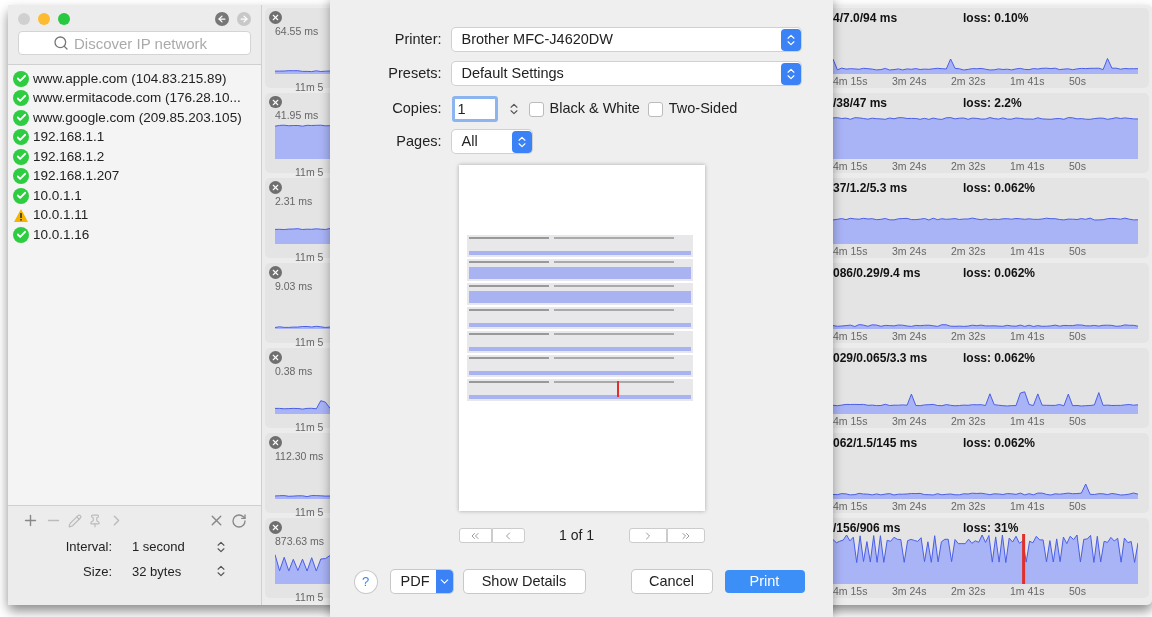  I want to click on popup-menu: Default Settings, so click(626, 73).